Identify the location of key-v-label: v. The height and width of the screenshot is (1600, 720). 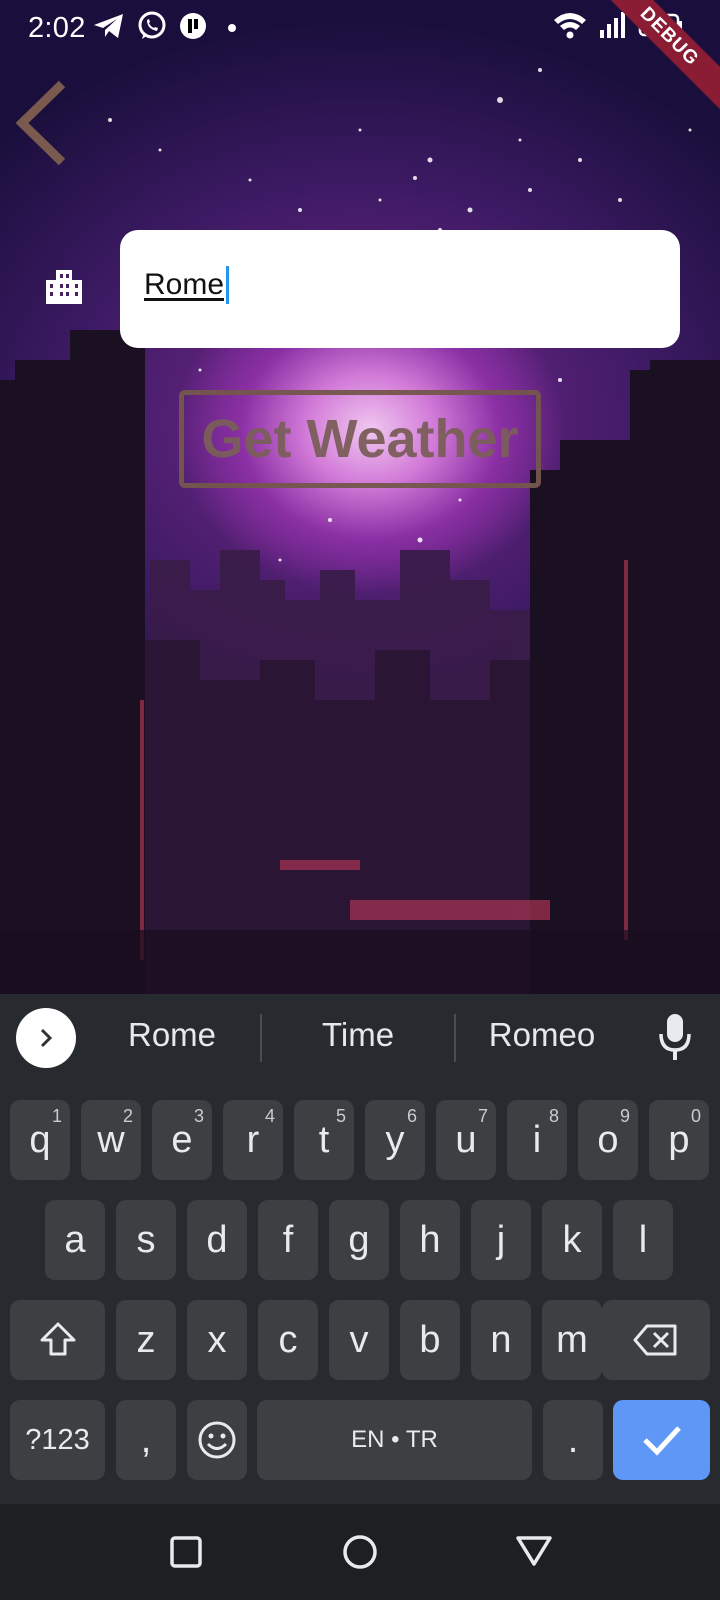
(359, 1339).